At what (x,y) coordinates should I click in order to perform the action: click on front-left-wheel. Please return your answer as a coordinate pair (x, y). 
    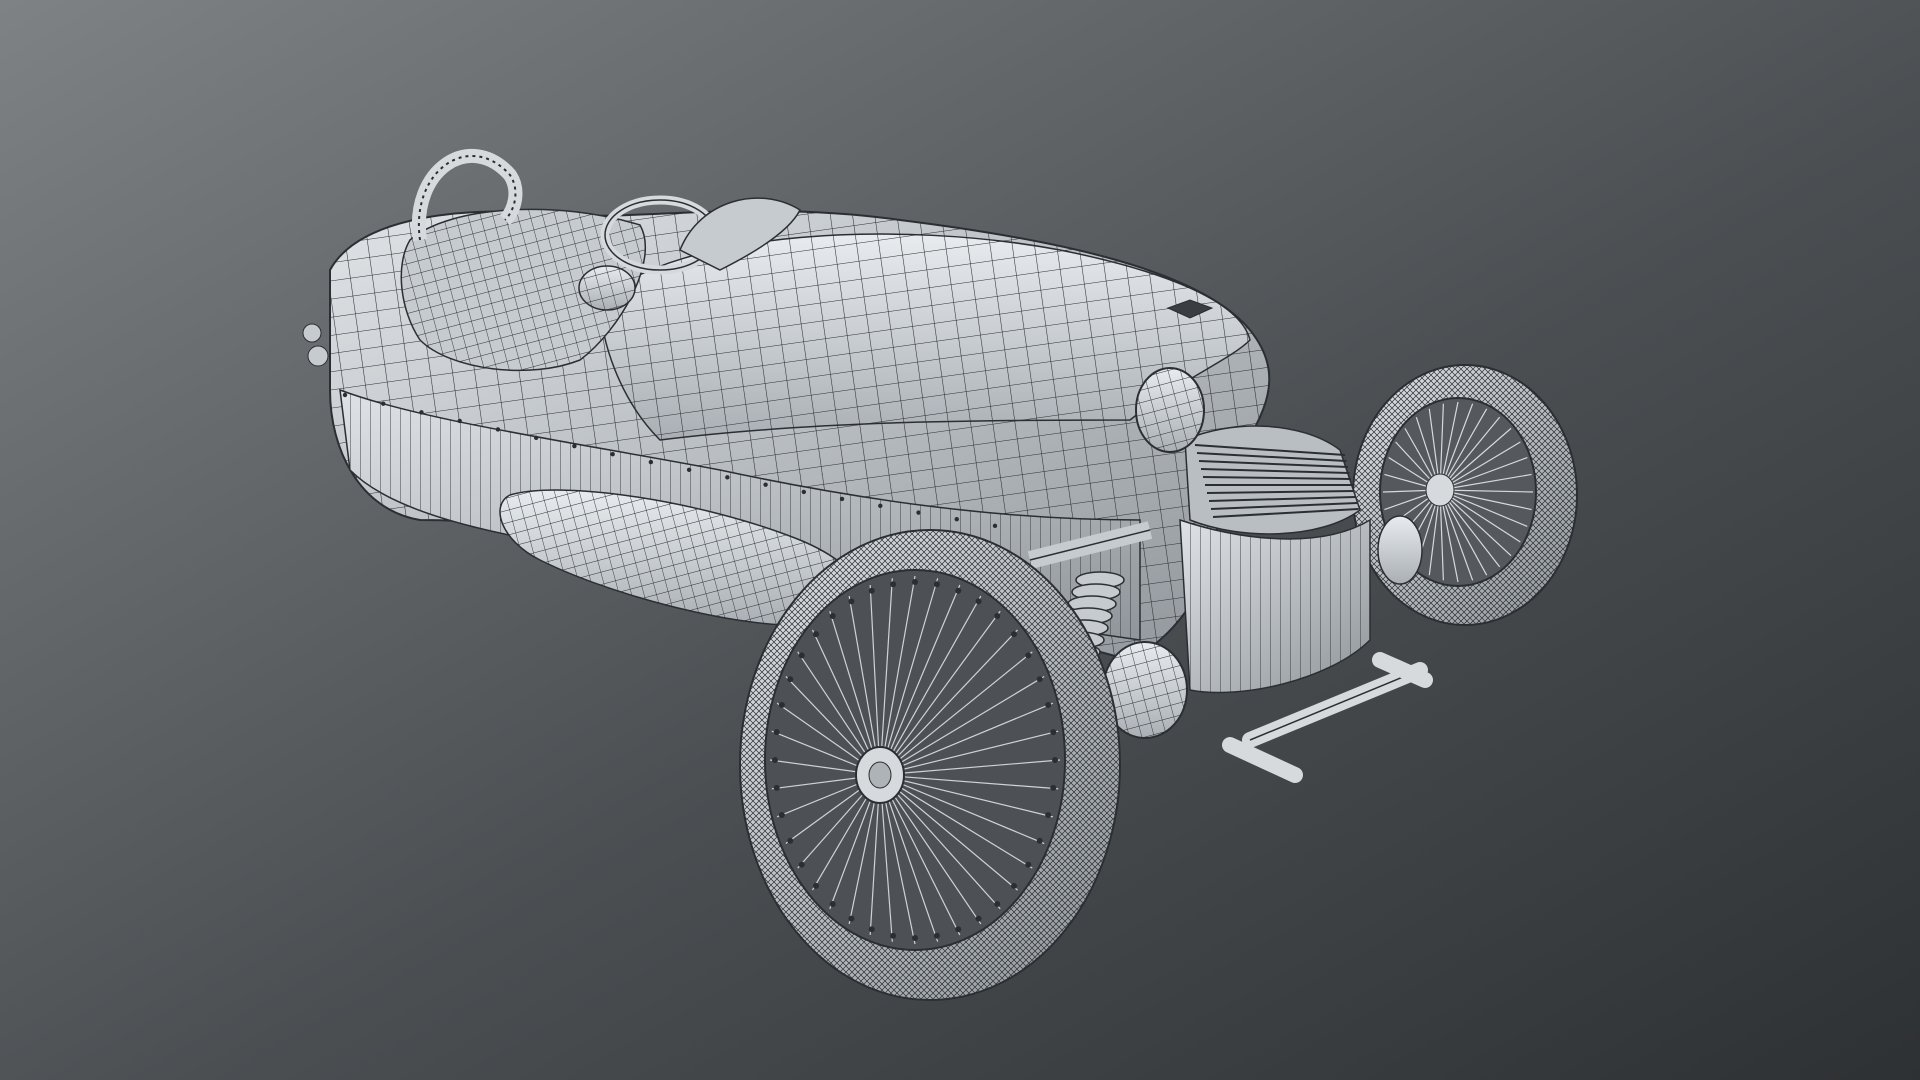
    Looking at the image, I should click on (930, 765).